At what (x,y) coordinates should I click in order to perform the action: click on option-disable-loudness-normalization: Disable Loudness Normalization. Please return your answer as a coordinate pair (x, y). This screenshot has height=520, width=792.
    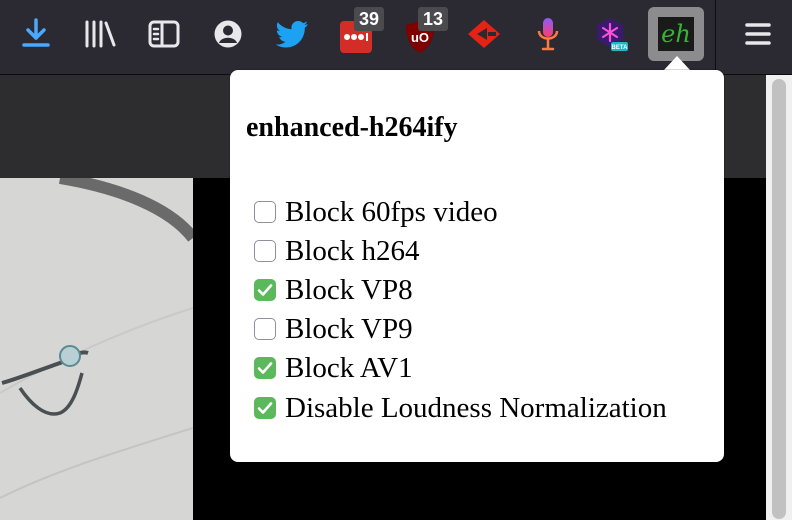
    Looking at the image, I should click on (460, 408).